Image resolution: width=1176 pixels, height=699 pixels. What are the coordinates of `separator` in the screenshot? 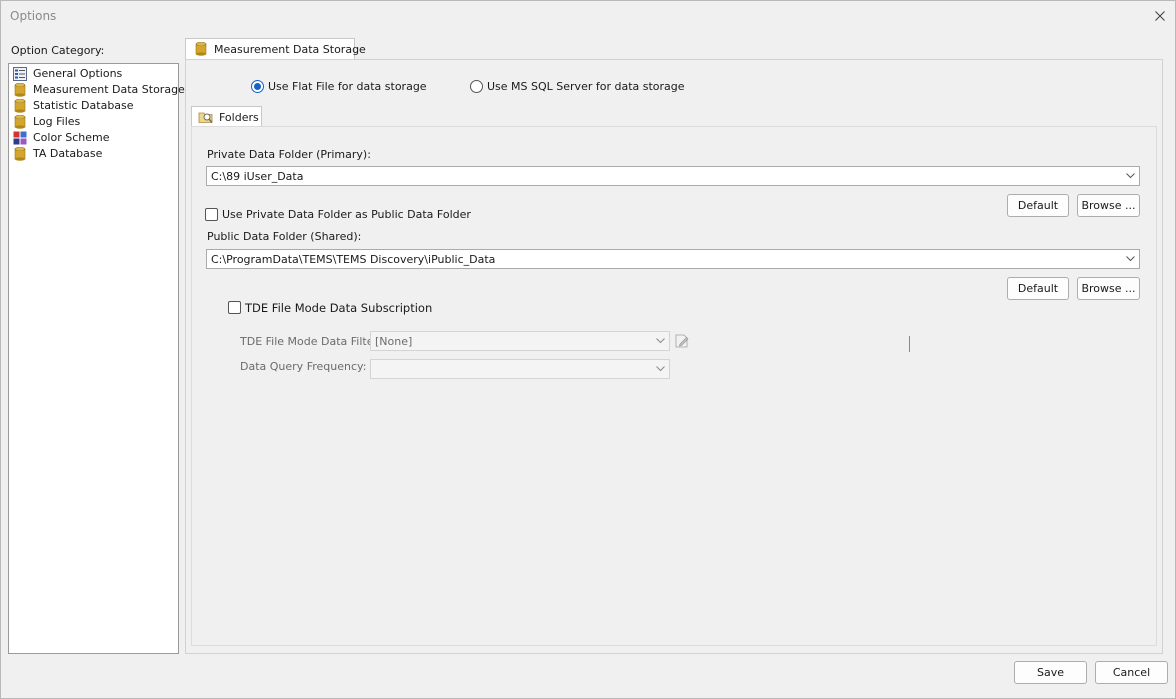 It's located at (909, 344).